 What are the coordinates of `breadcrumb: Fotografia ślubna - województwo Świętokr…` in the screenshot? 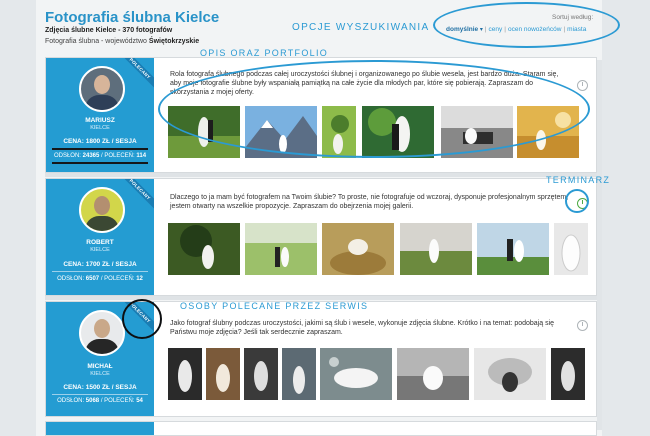 It's located at (122, 41).